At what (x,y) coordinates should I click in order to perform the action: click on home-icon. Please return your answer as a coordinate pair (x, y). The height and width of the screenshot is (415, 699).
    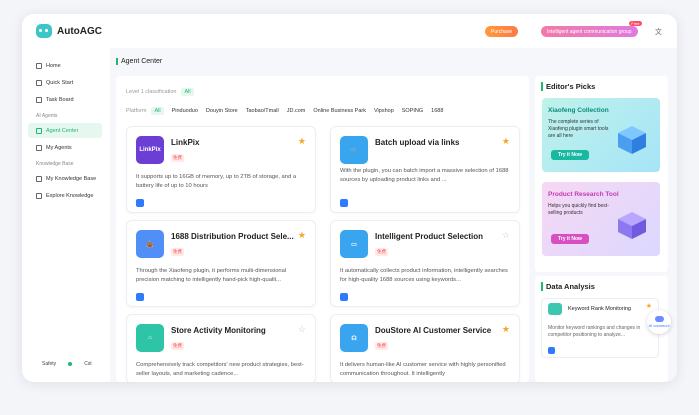
    Looking at the image, I should click on (39, 65).